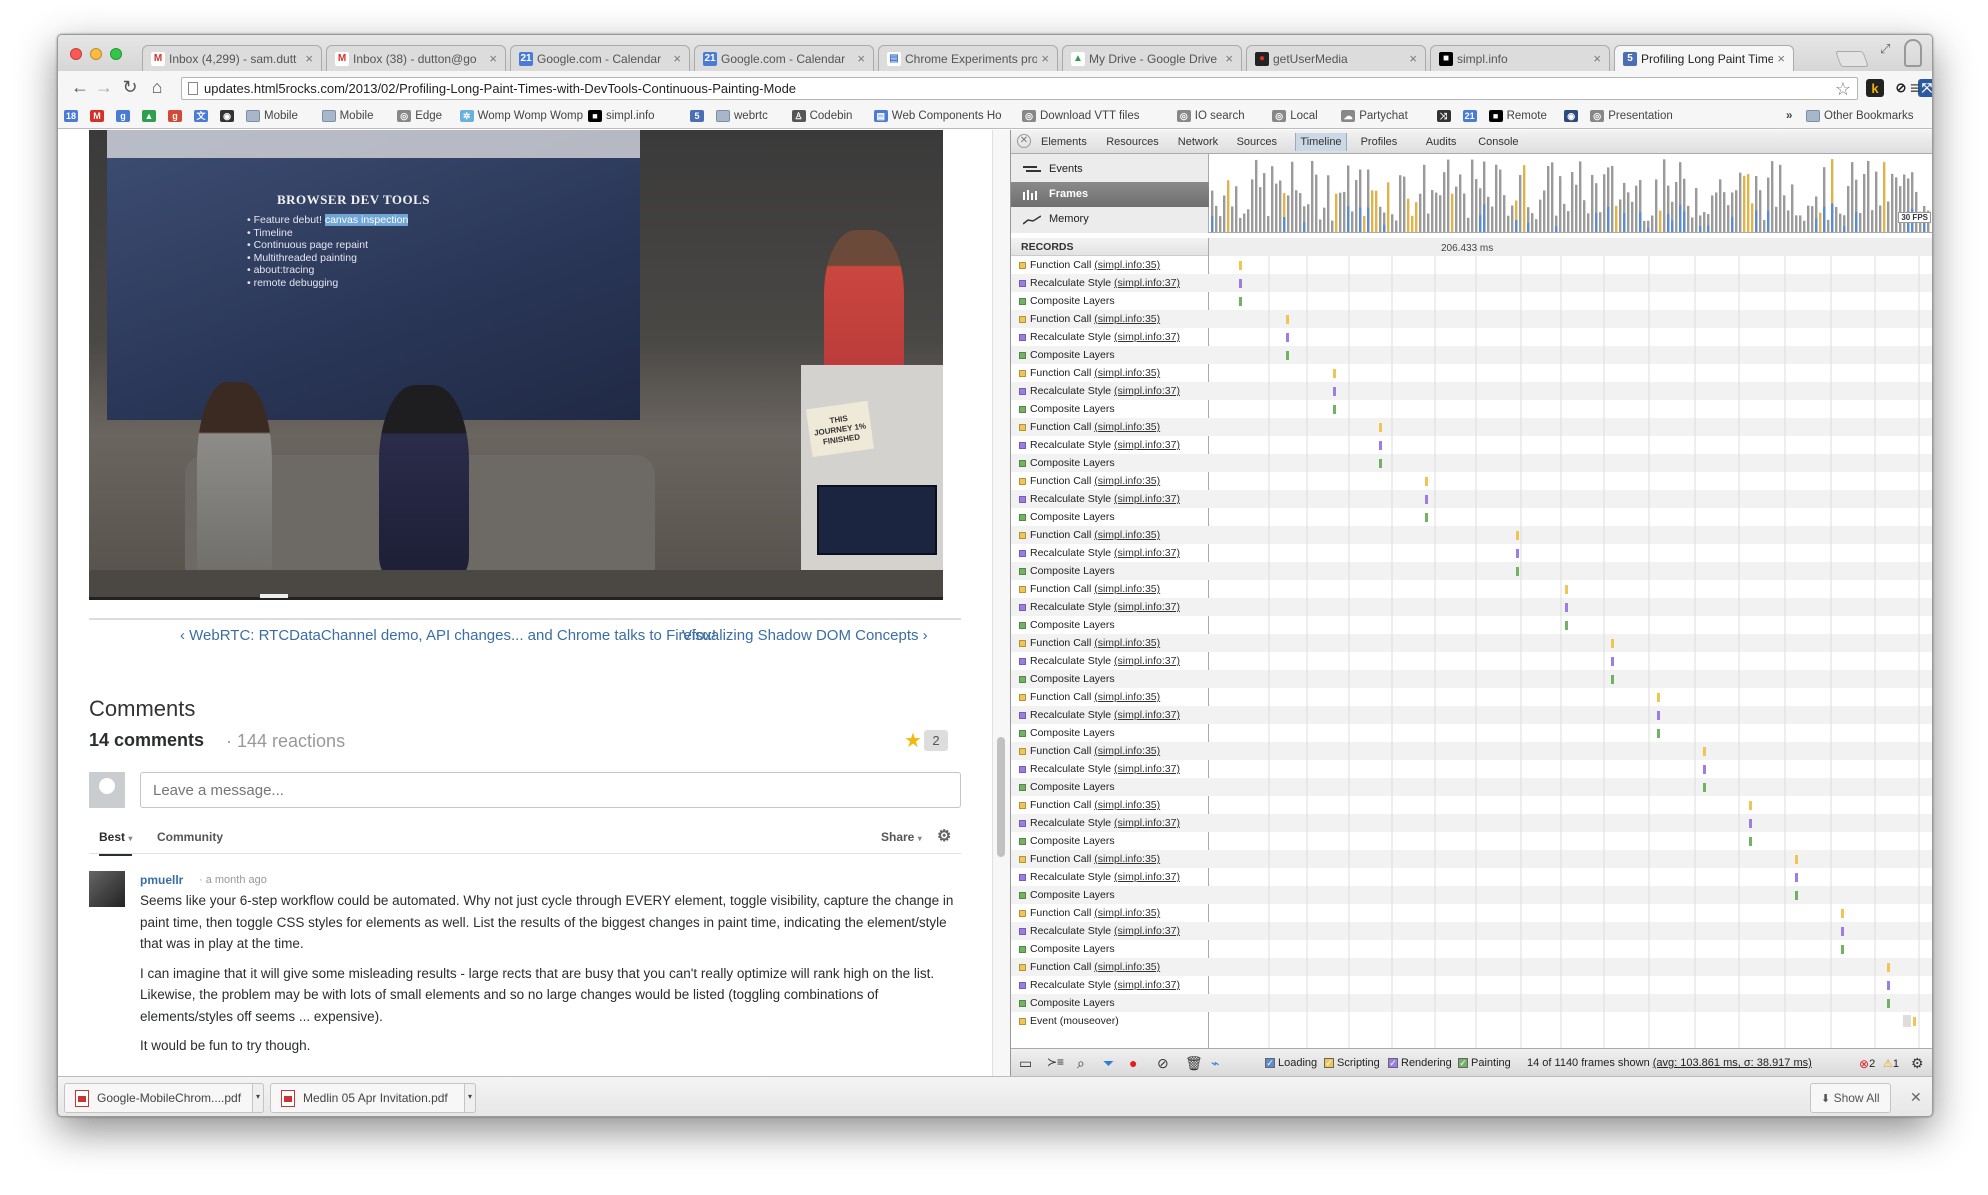 This screenshot has height=1195, width=1988. Describe the element at coordinates (1374, 116) in the screenshot. I see `bookmark-item: ☁ Partychat` at that location.